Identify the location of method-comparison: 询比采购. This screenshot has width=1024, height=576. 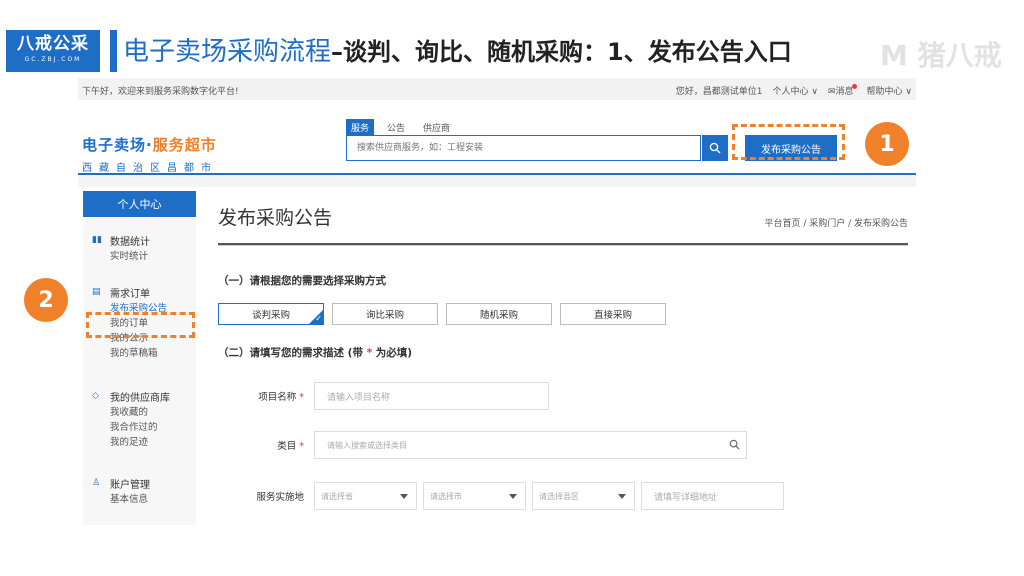
(385, 314).